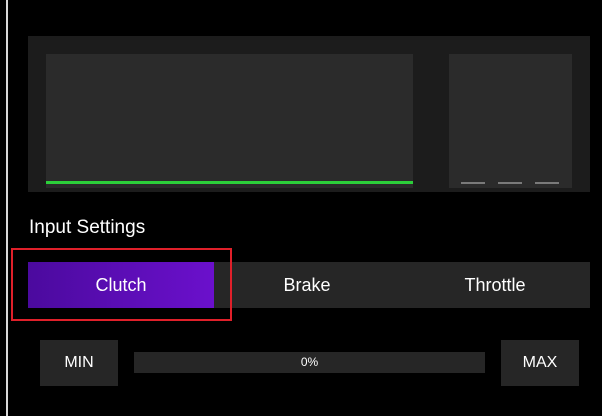 The width and height of the screenshot is (602, 416). I want to click on tab-clutch: Clutch, so click(121, 285).